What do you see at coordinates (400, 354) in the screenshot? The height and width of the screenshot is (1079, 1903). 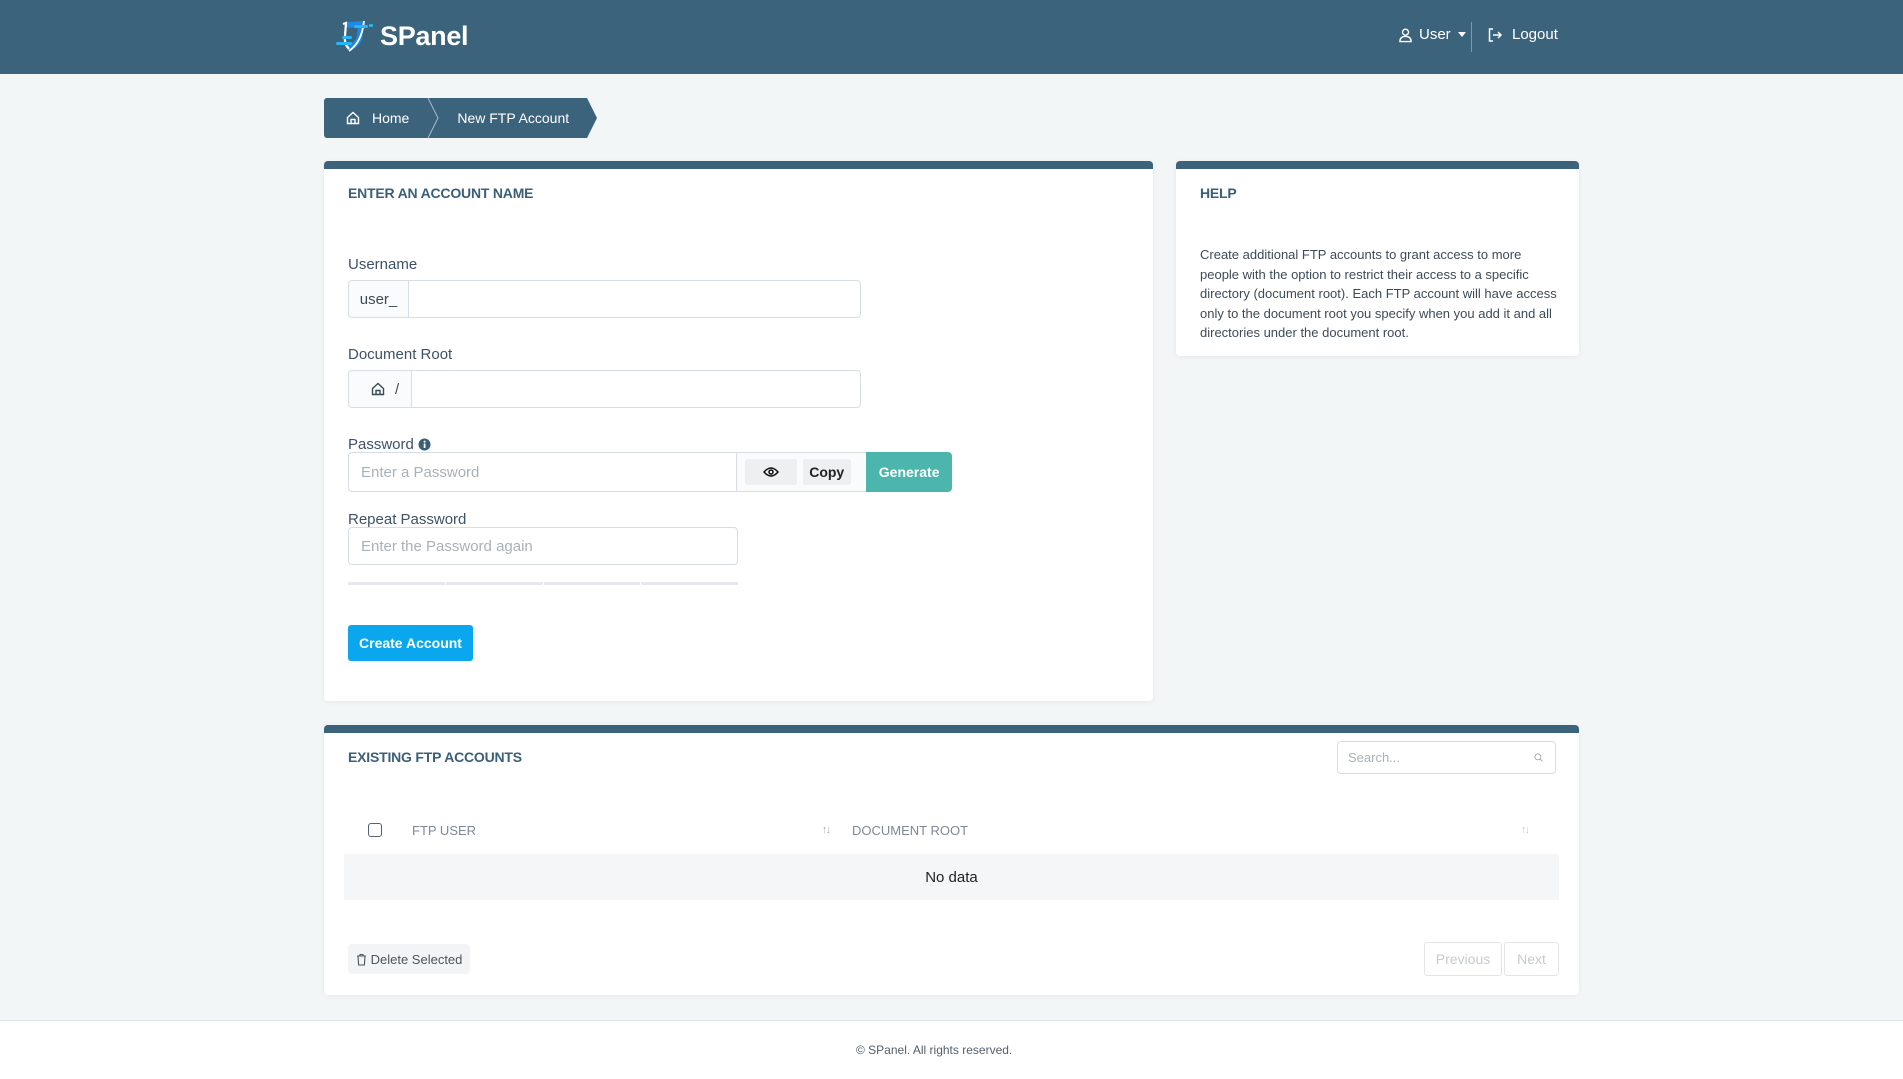 I see `document-root-label: Document Root` at bounding box center [400, 354].